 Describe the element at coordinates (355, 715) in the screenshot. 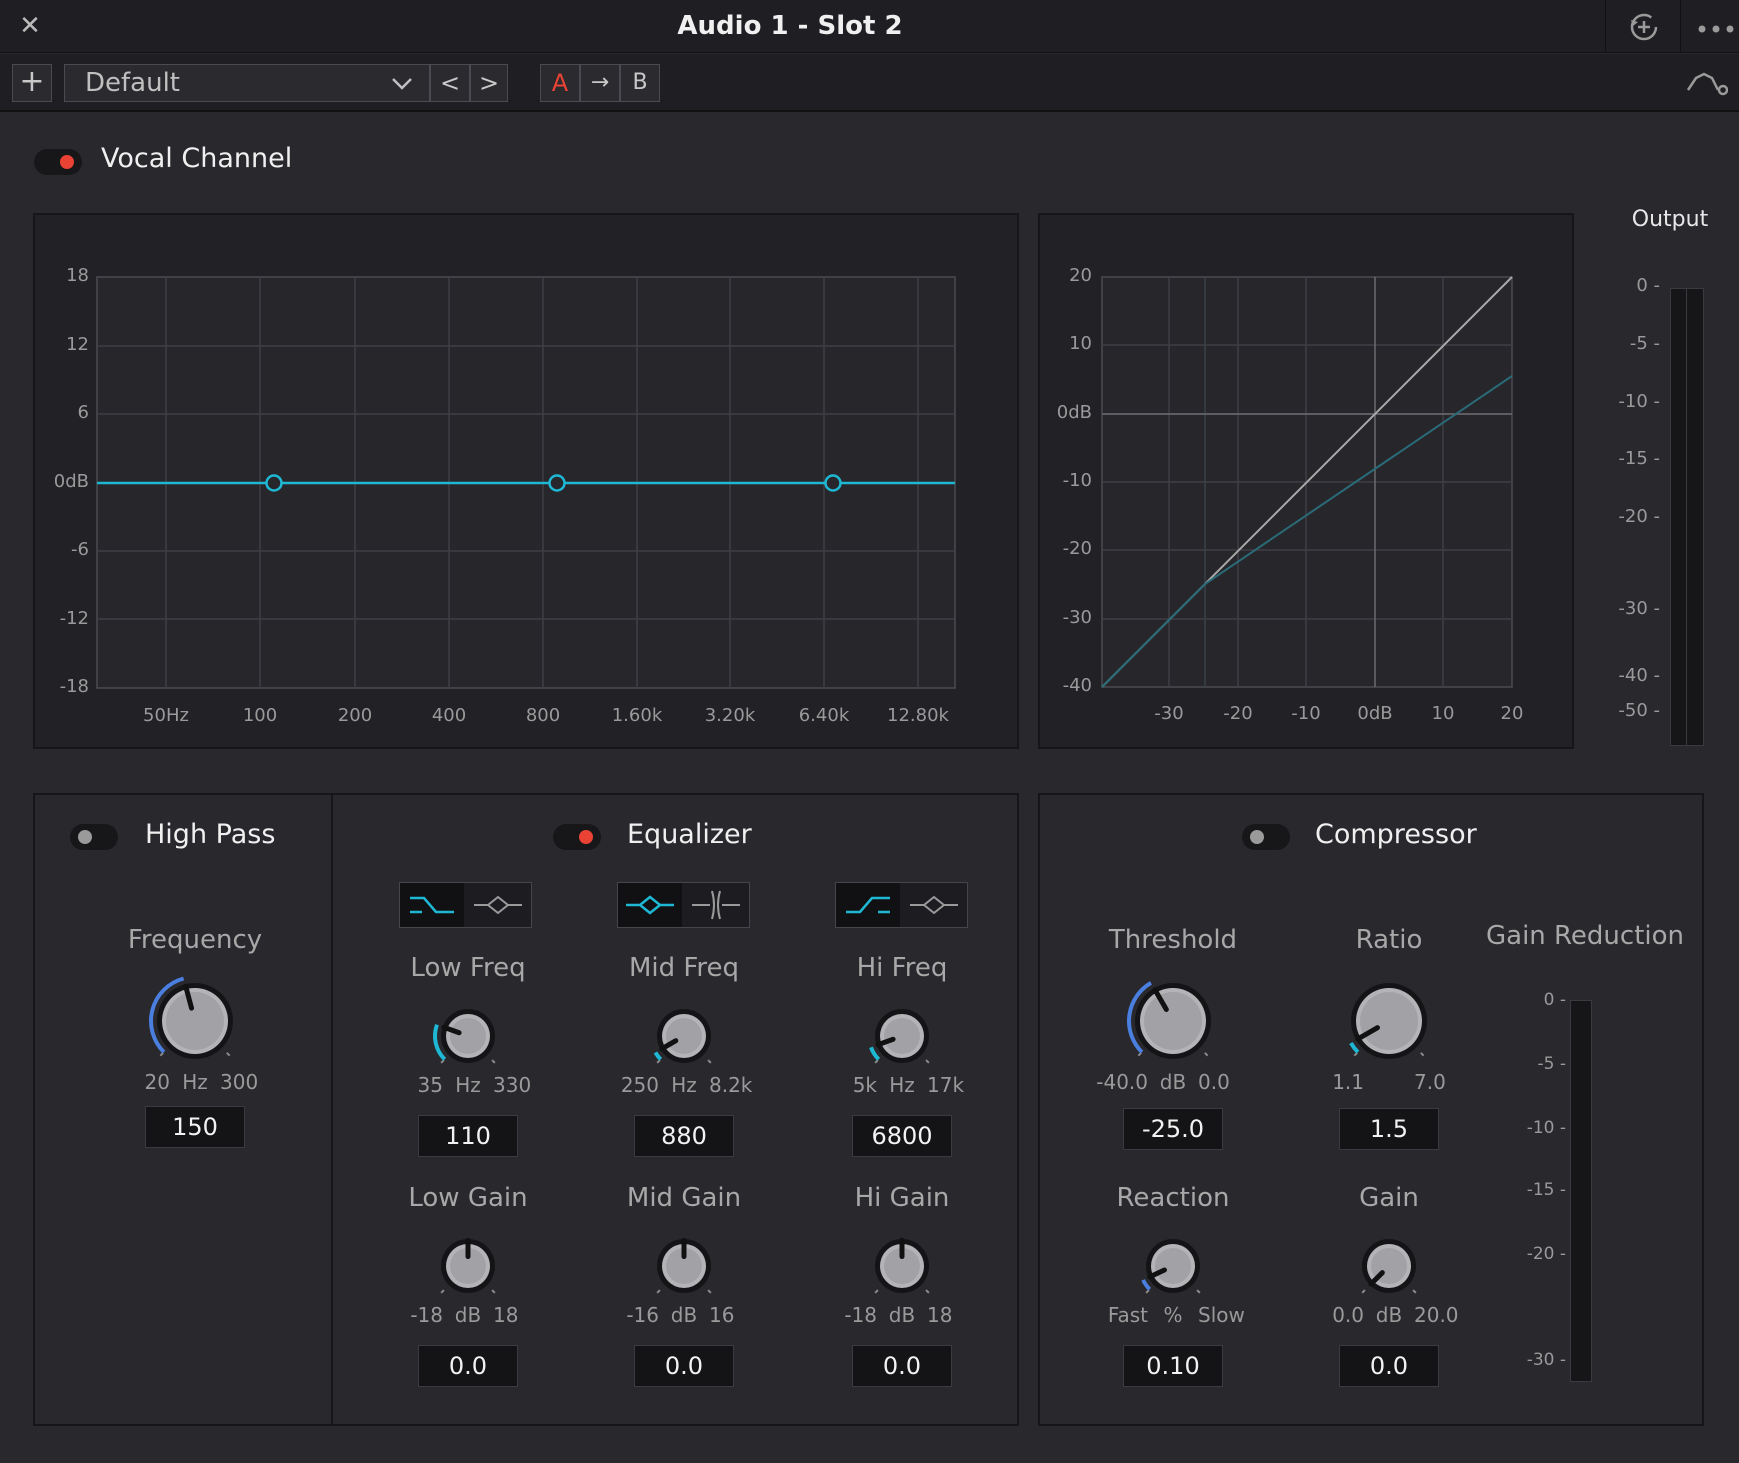

I see `eq-x-tick: 200` at that location.